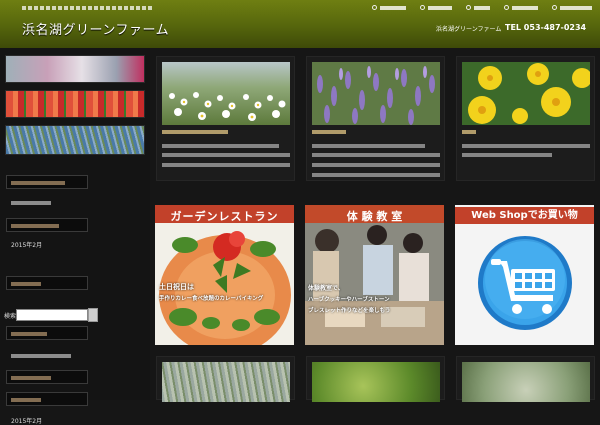 Image resolution: width=600 pixels, height=425 pixels. I want to click on taiken-banner-line1: 体験教室で、, so click(326, 288).